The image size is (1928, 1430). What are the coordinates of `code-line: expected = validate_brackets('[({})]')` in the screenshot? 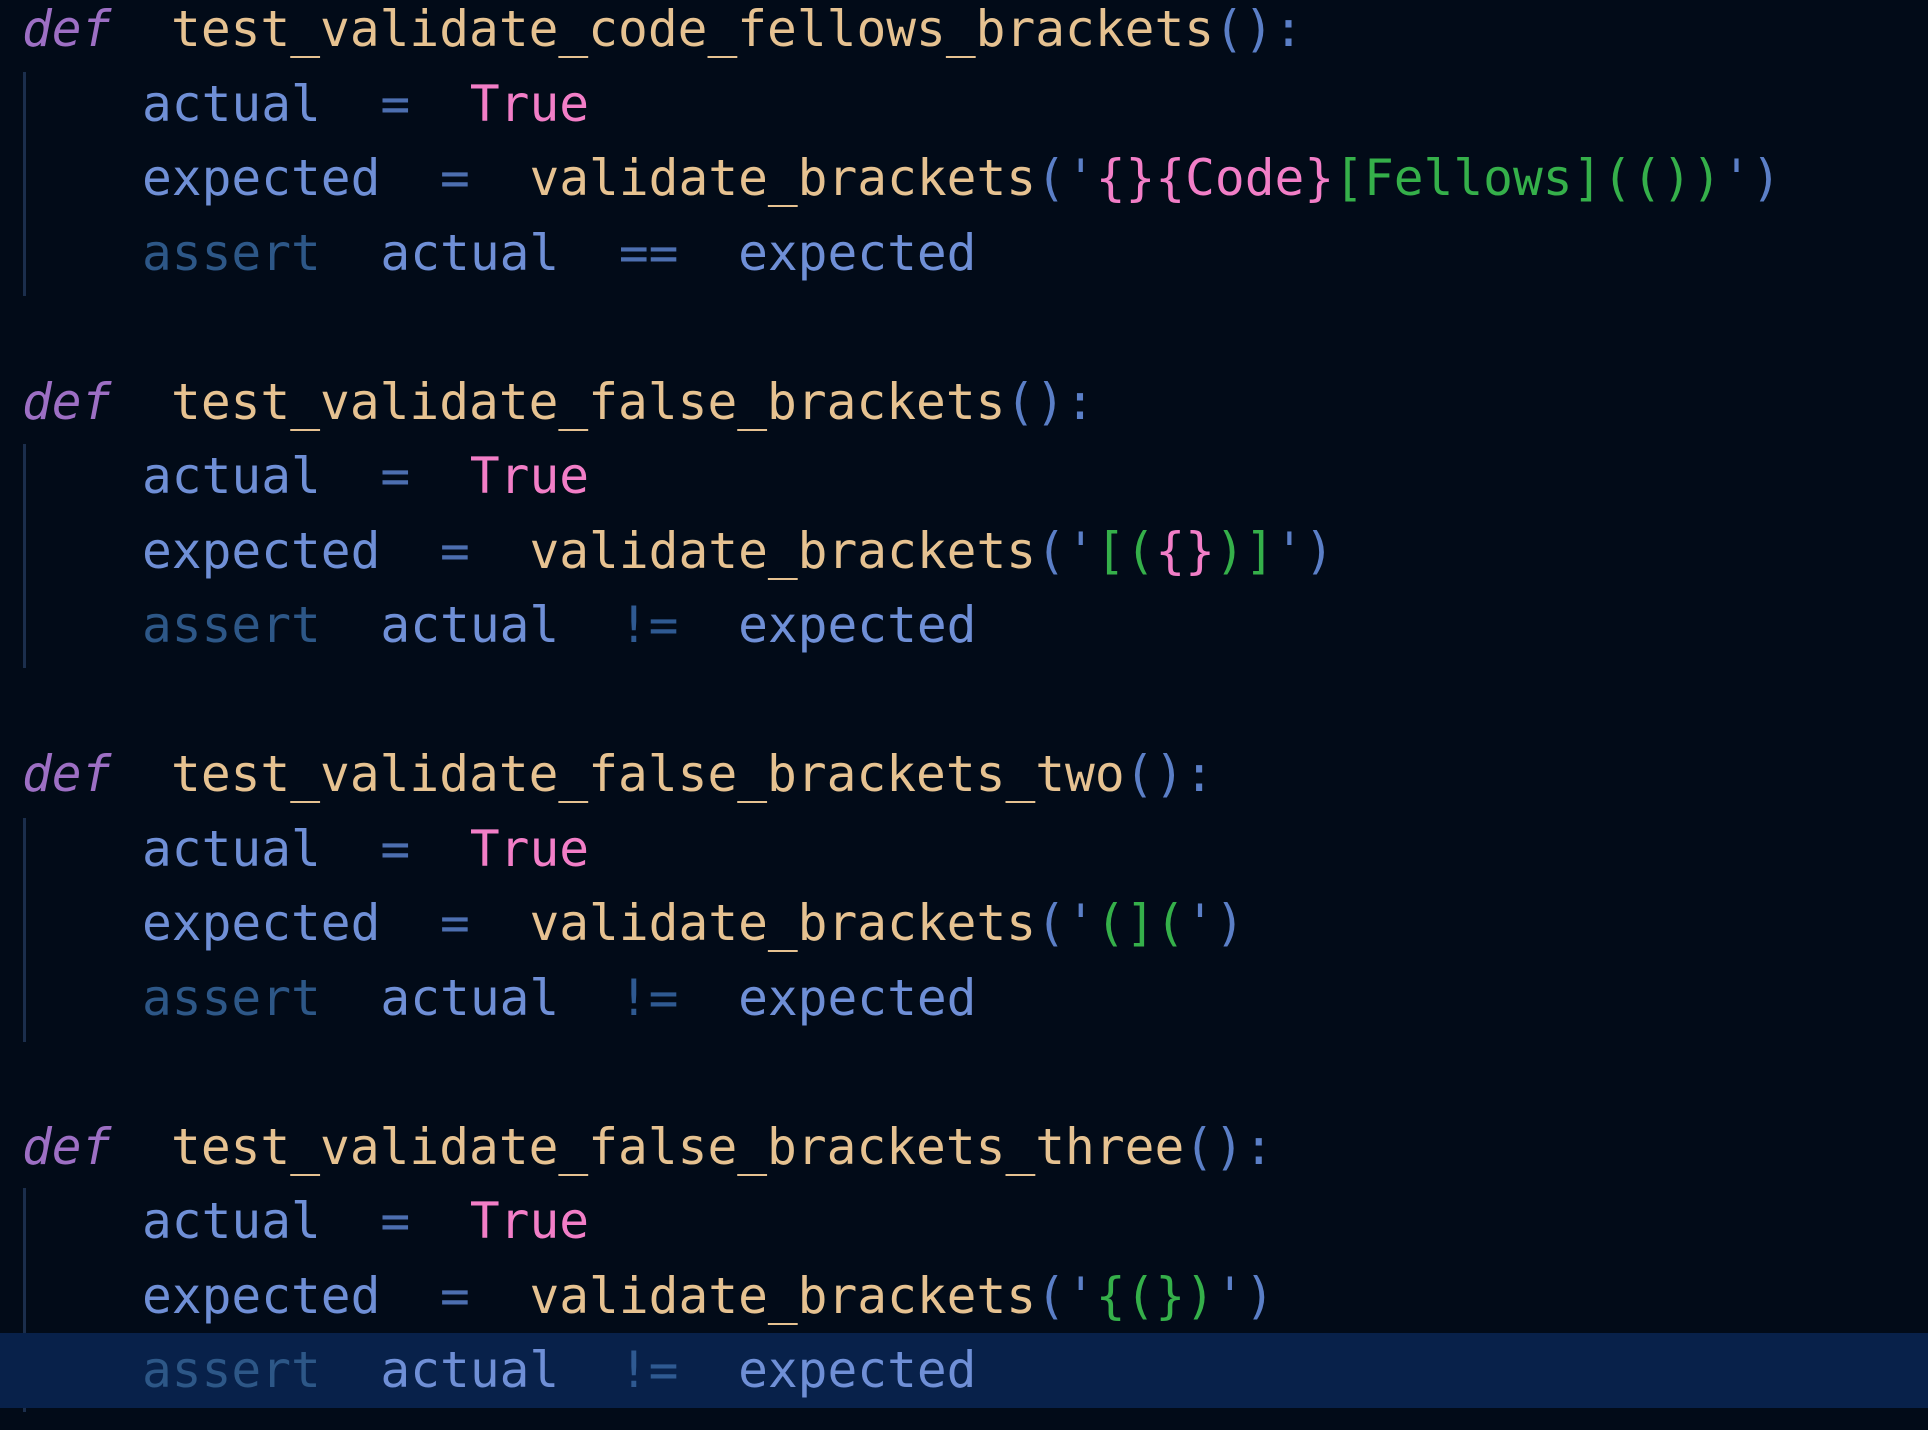 It's located at (964, 551).